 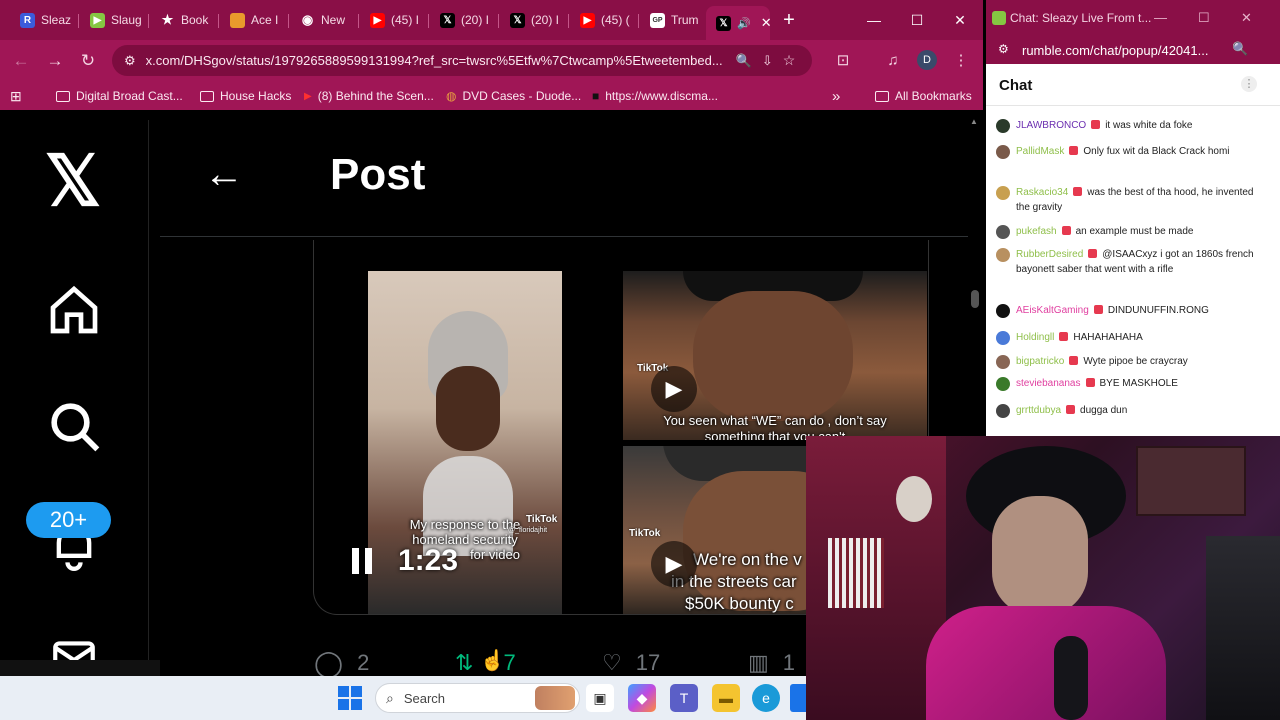 I want to click on chat-username: JLAWBRONCO, so click(x=1051, y=125).